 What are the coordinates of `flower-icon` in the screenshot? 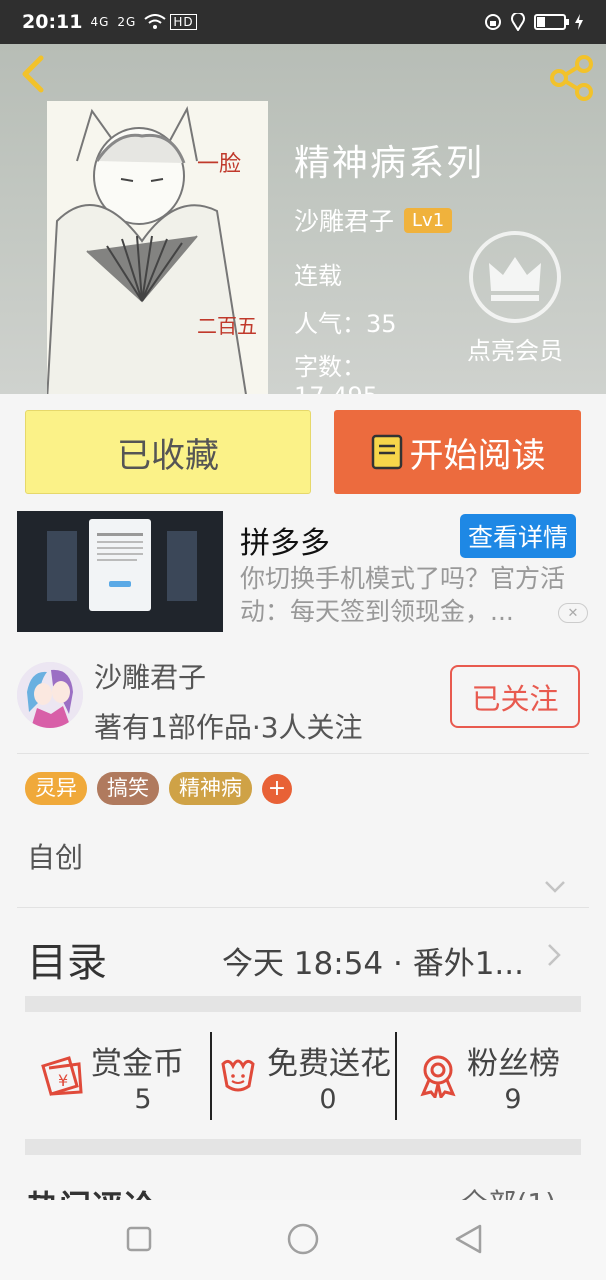 It's located at (238, 1075).